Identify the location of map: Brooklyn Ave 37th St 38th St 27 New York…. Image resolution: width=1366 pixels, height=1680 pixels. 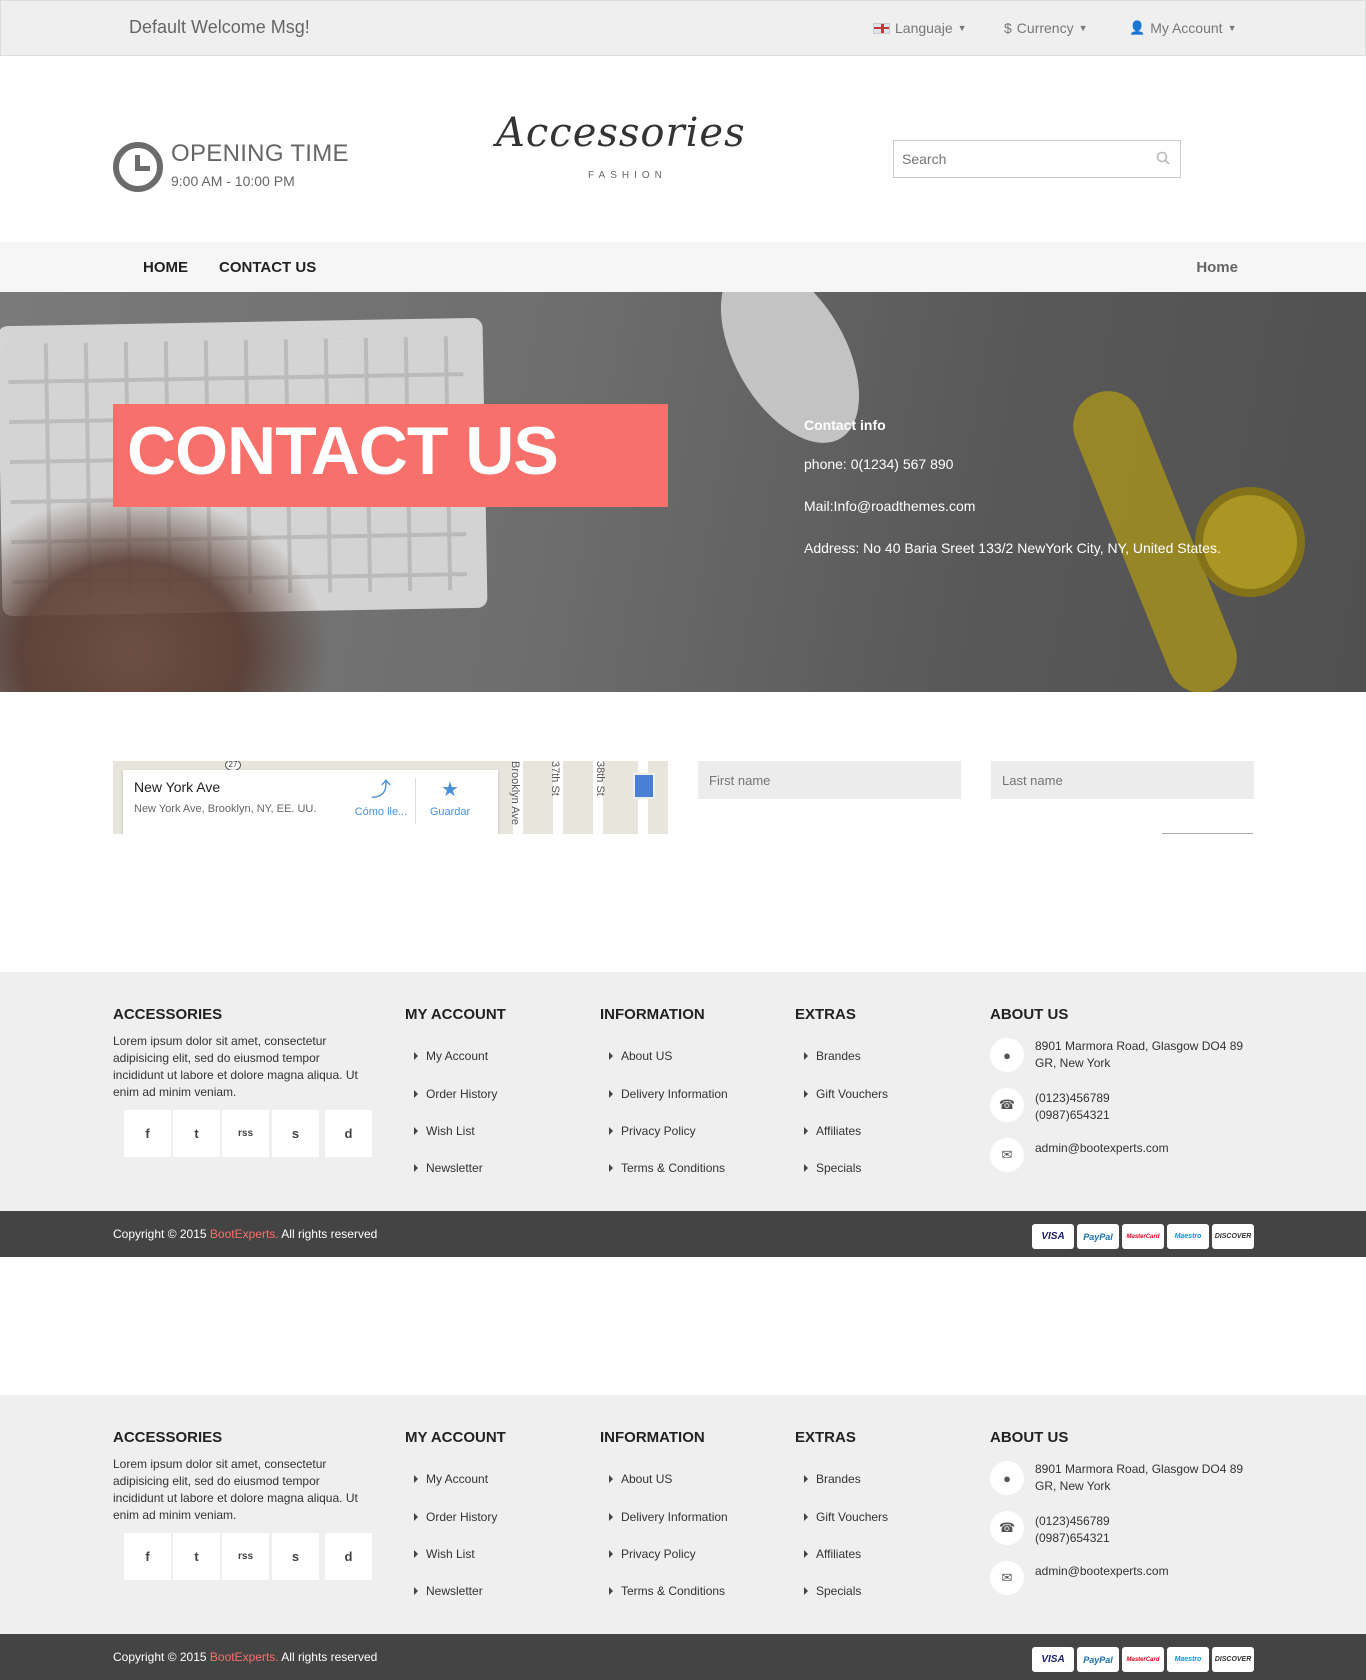
(390, 797).